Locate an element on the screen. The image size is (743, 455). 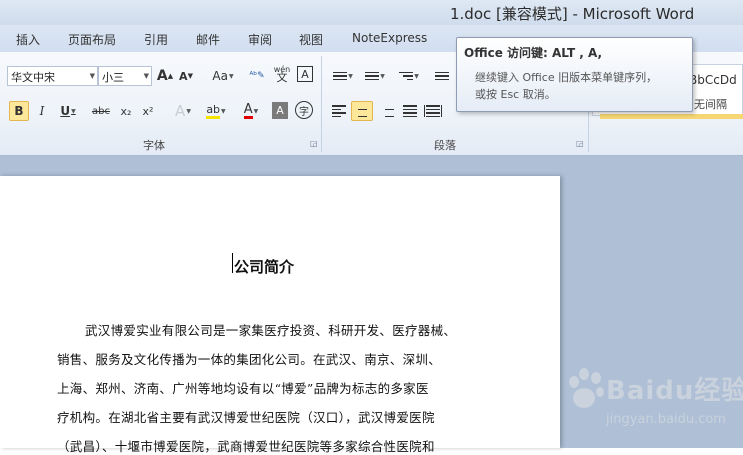
text-effects-button: A ▼ is located at coordinates (183, 111).